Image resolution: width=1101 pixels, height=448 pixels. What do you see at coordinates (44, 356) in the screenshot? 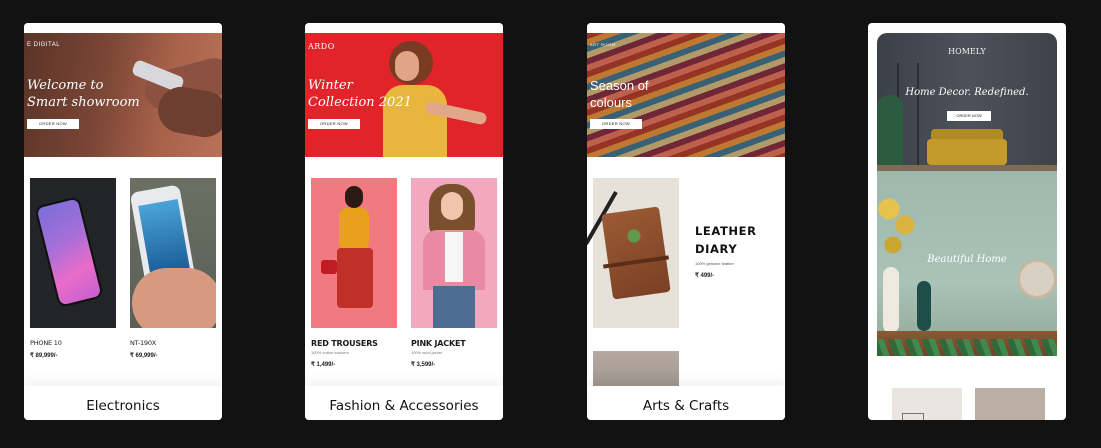
I see `product-price: ₹ 89,999/-` at bounding box center [44, 356].